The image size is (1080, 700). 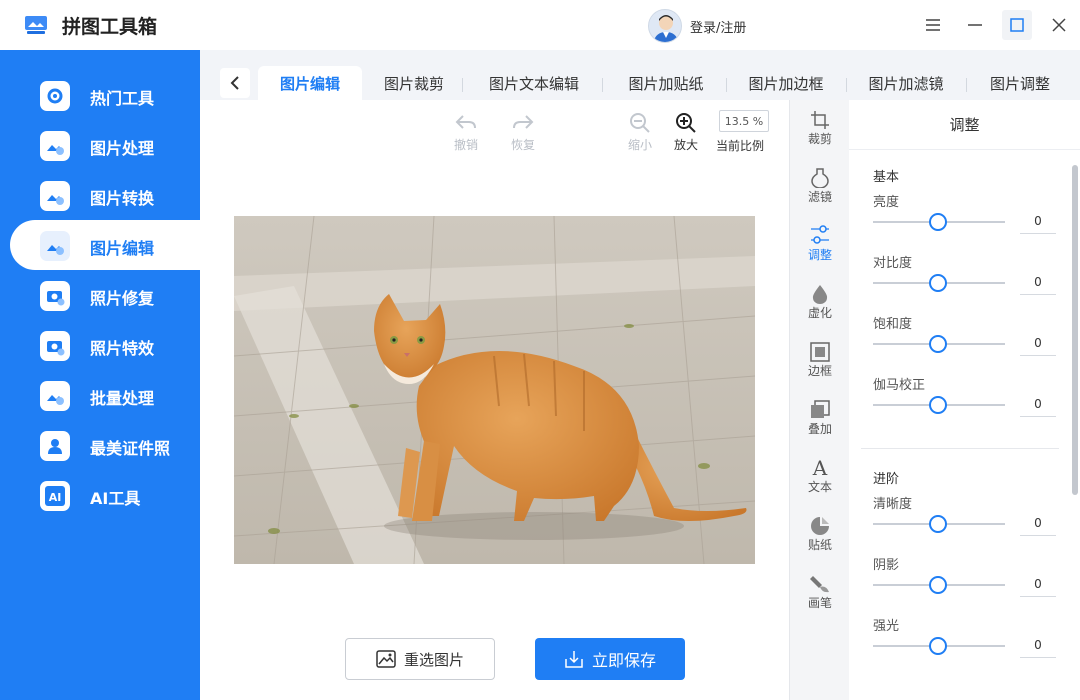 I want to click on sidebar-item-hot-tools: 热门工具, so click(x=105, y=95).